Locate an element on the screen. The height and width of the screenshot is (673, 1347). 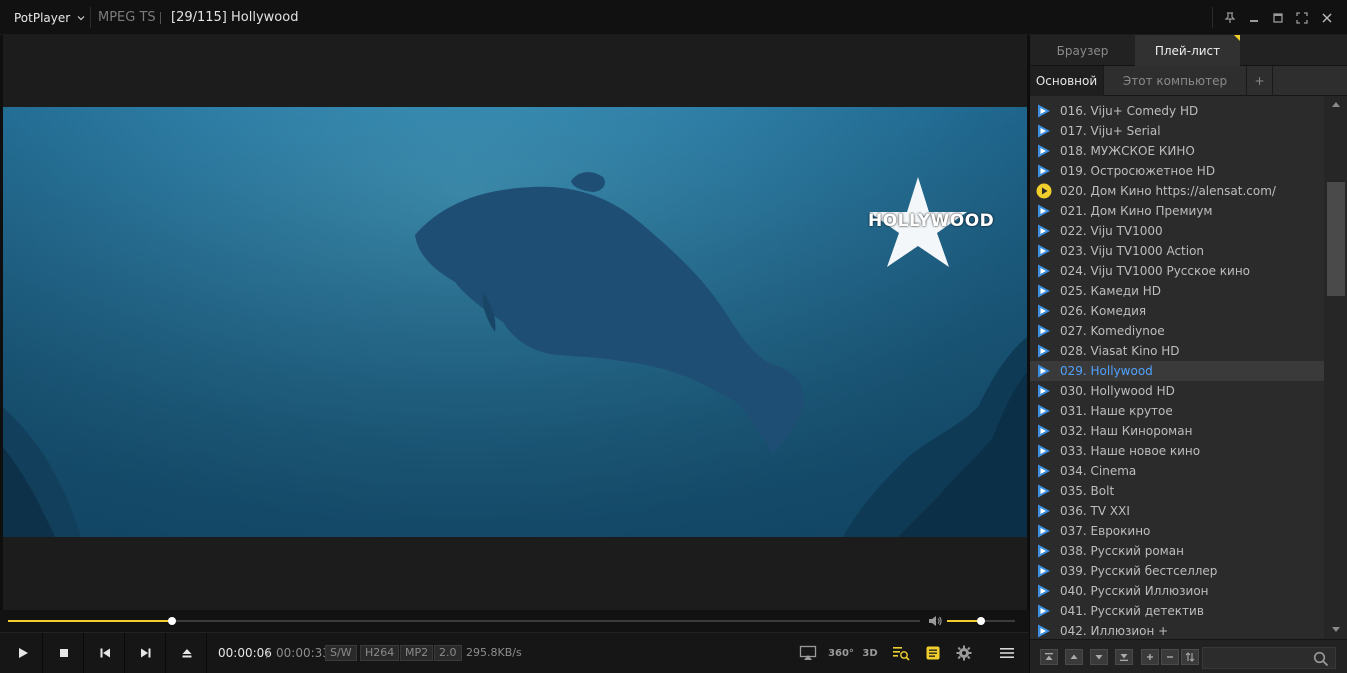
next-button is located at coordinates (146, 653).